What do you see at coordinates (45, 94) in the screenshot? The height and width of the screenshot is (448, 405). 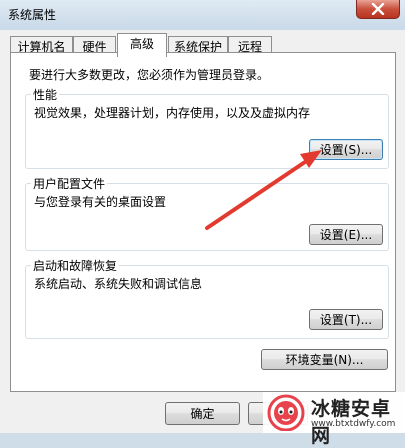 I see `performance-group-title: 性能` at bounding box center [45, 94].